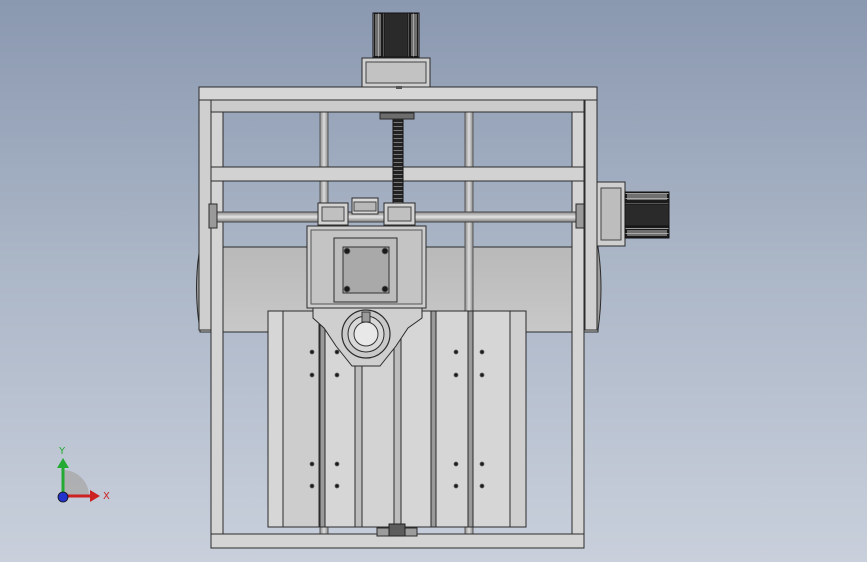 The height and width of the screenshot is (562, 867). Describe the element at coordinates (62, 451) in the screenshot. I see `triad-y-label: Y` at that location.